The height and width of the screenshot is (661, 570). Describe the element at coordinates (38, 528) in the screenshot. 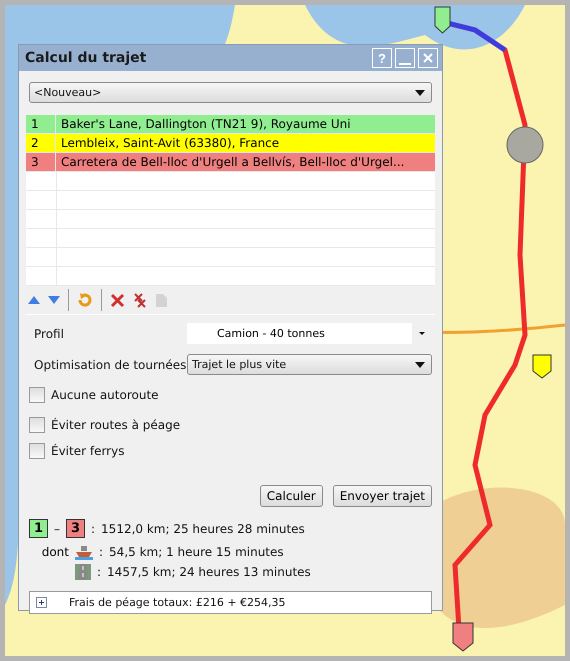

I see `start-badge: 1` at that location.